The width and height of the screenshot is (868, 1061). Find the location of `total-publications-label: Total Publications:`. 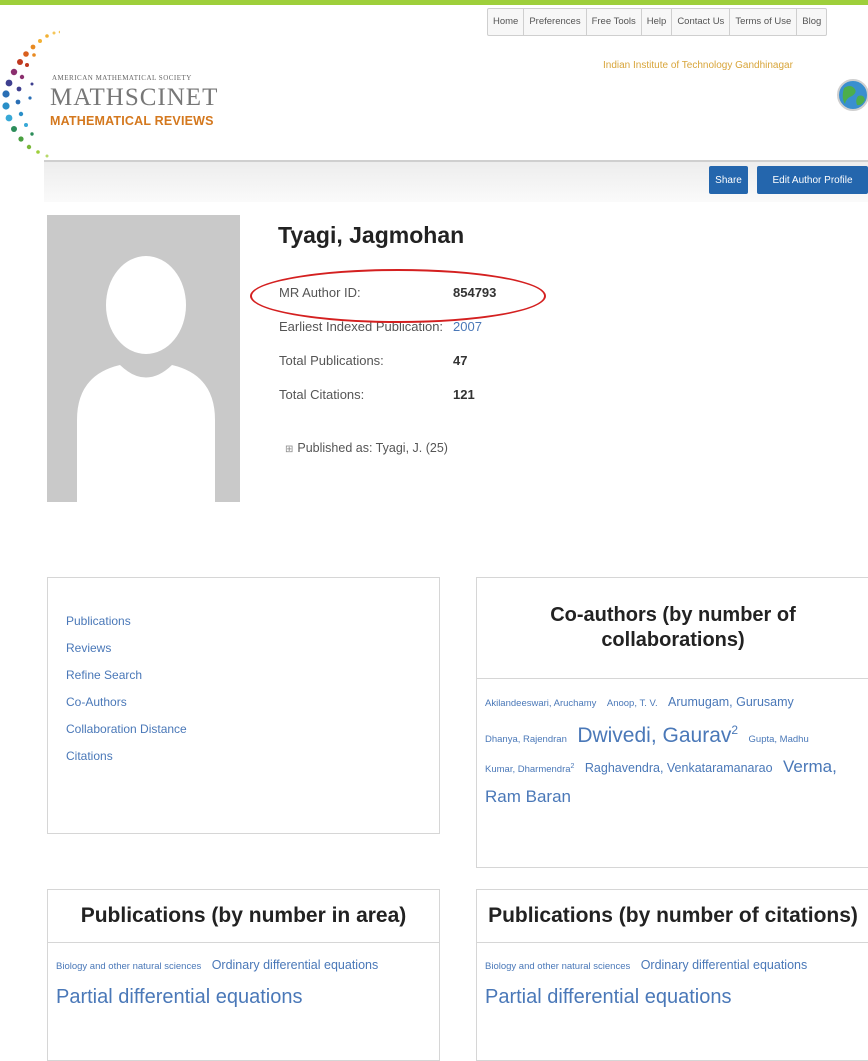

total-publications-label: Total Publications: is located at coordinates (331, 360).